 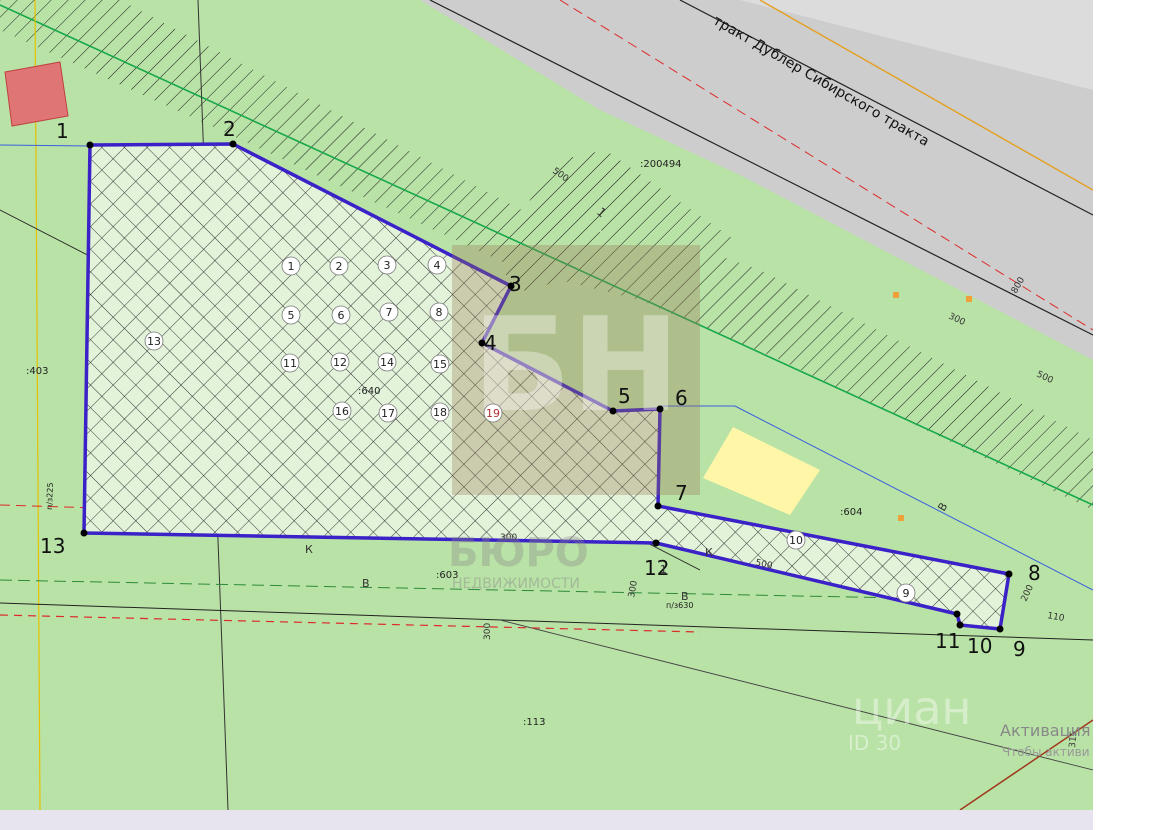 What do you see at coordinates (681, 398) in the screenshot?
I see `vertex-label-6: 6` at bounding box center [681, 398].